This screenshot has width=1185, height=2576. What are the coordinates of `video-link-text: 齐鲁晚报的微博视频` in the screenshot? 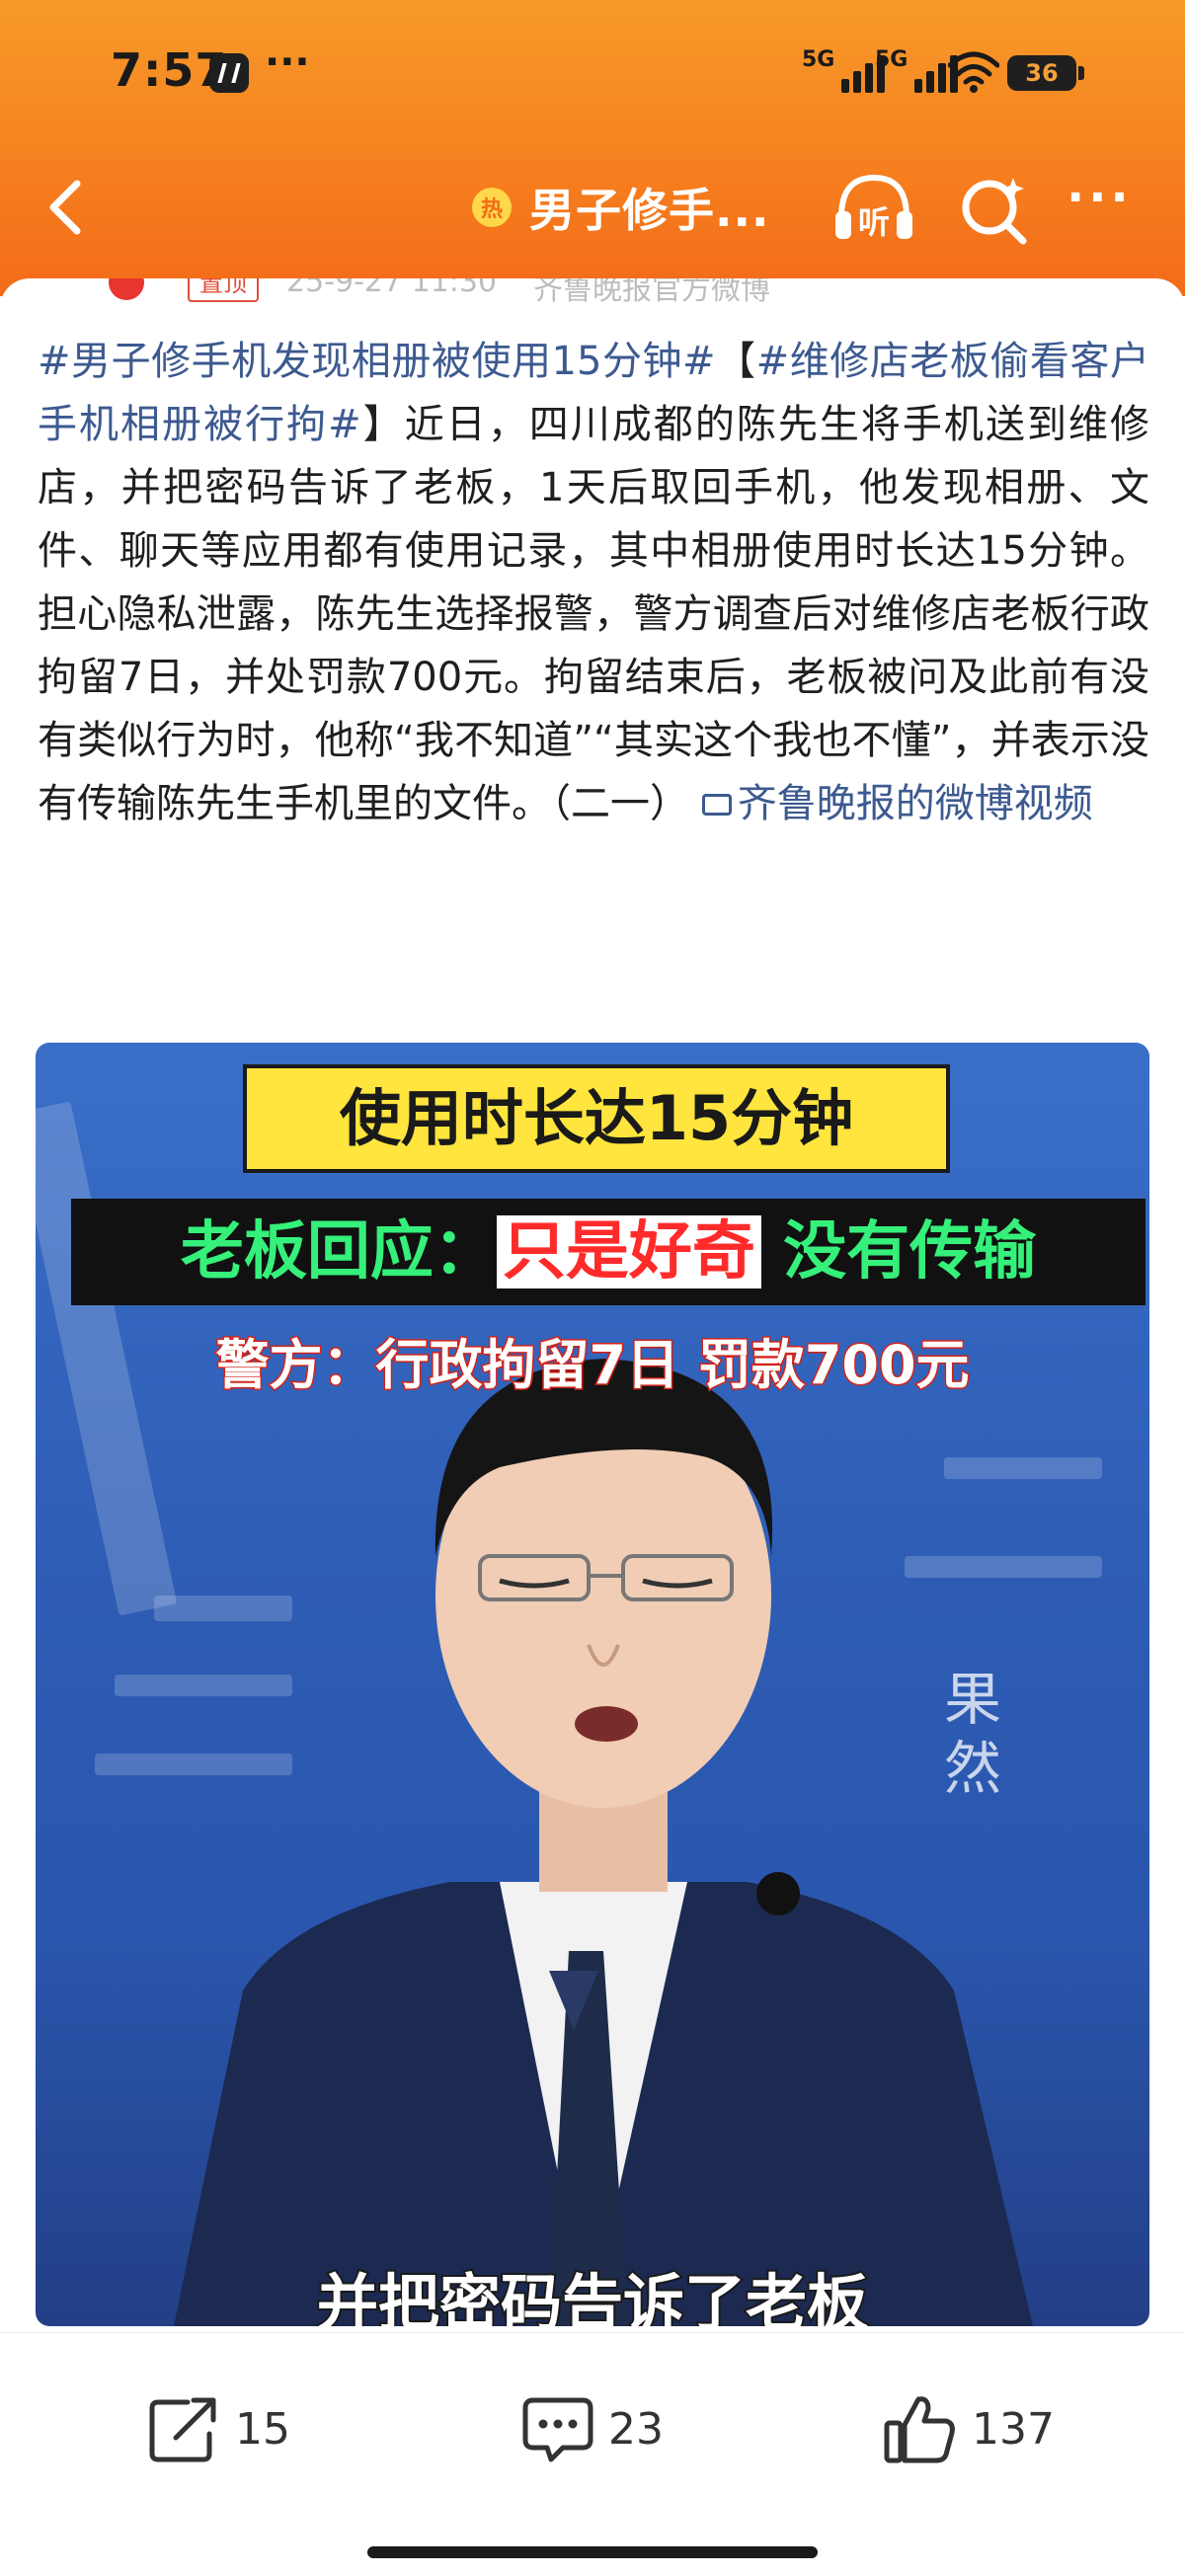 It's located at (915, 803).